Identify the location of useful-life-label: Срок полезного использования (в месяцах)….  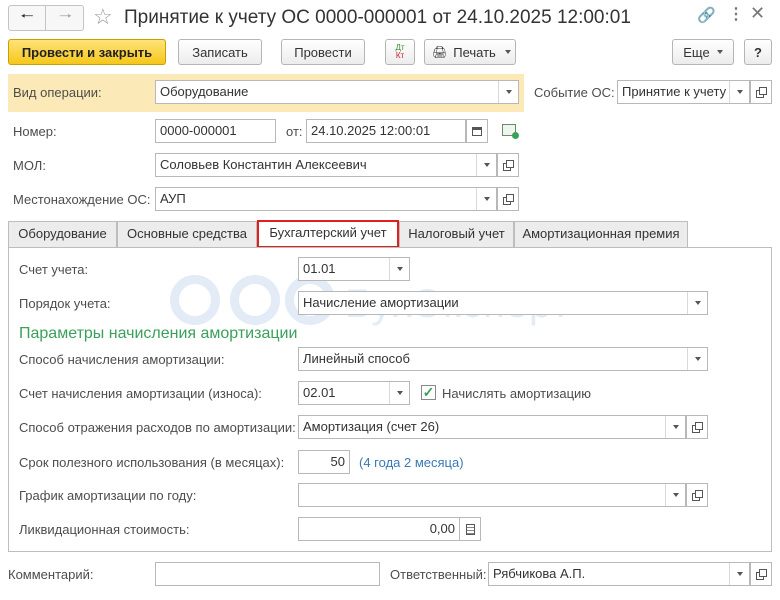
(152, 462).